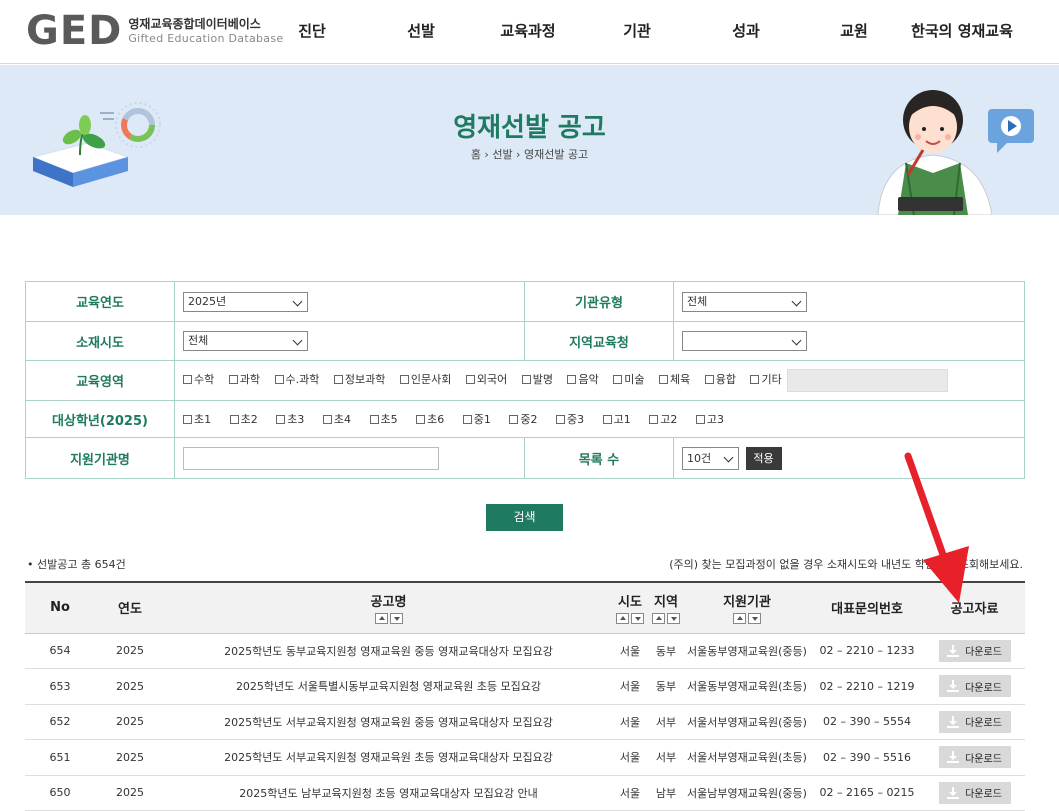 This screenshot has width=1059, height=811. I want to click on cell-org: 서울동부영재교육원(초등), so click(747, 686).